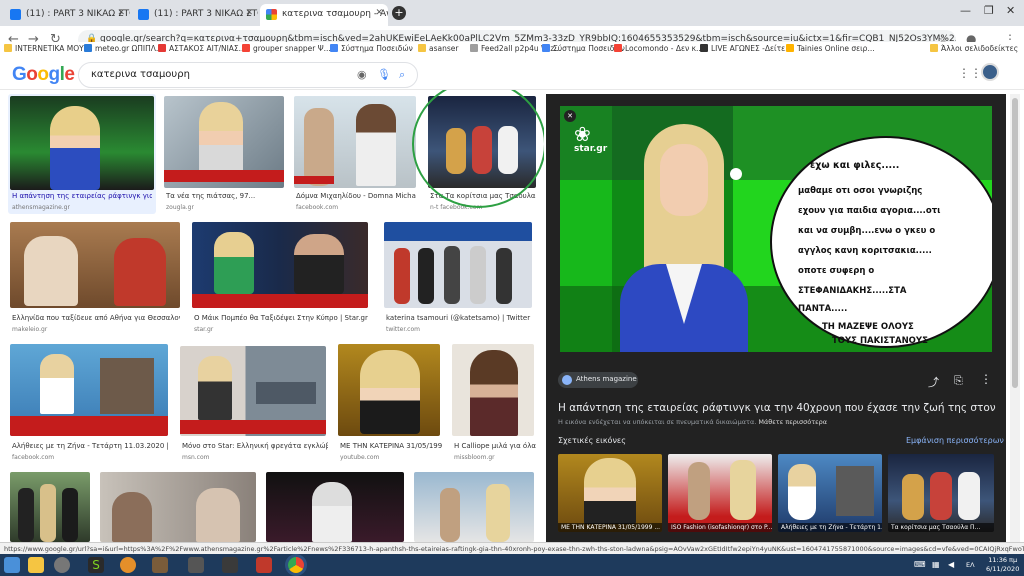 This screenshot has height=576, width=1024. Describe the element at coordinates (933, 382) in the screenshot. I see `share-icon: ⤴` at that location.